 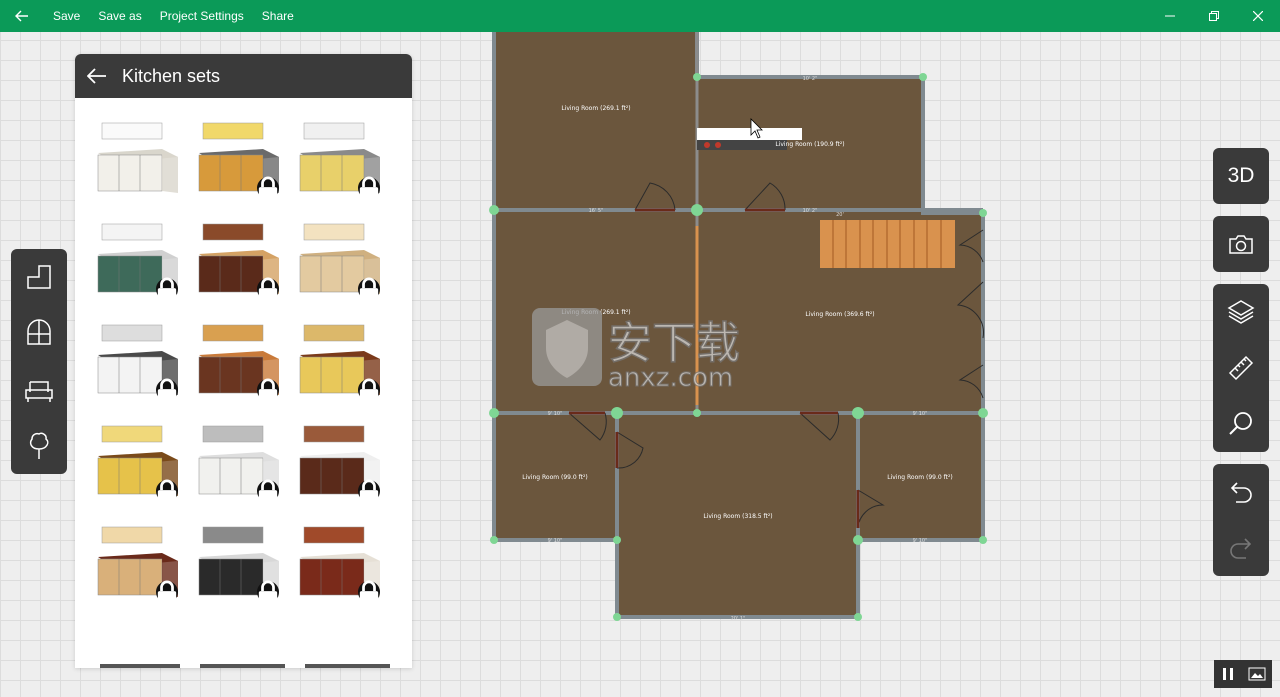 I want to click on room-label: Living Room (369.6 ft²), so click(x=839, y=314).